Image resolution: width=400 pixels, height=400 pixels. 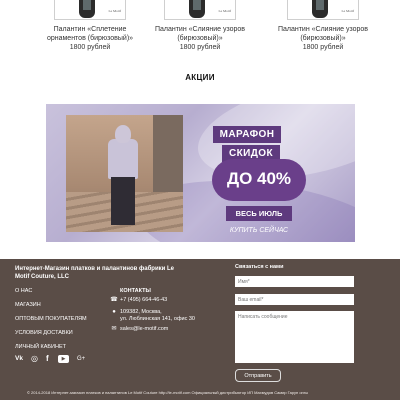 What do you see at coordinates (114, 300) in the screenshot?
I see `phone-icon: ☎` at bounding box center [114, 300].